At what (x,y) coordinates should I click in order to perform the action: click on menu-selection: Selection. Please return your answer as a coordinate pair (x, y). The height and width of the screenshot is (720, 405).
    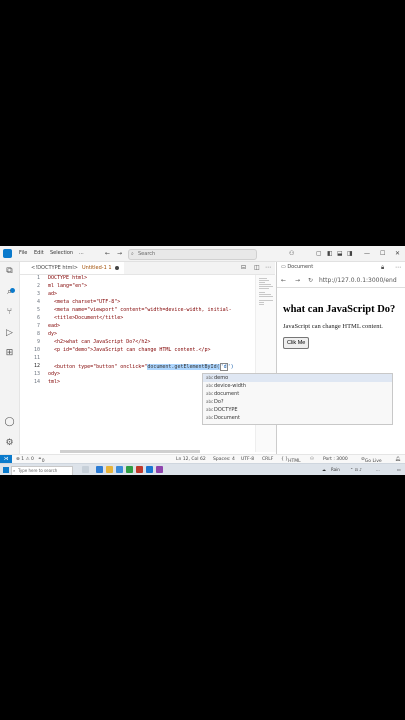
    Looking at the image, I should click on (61, 253).